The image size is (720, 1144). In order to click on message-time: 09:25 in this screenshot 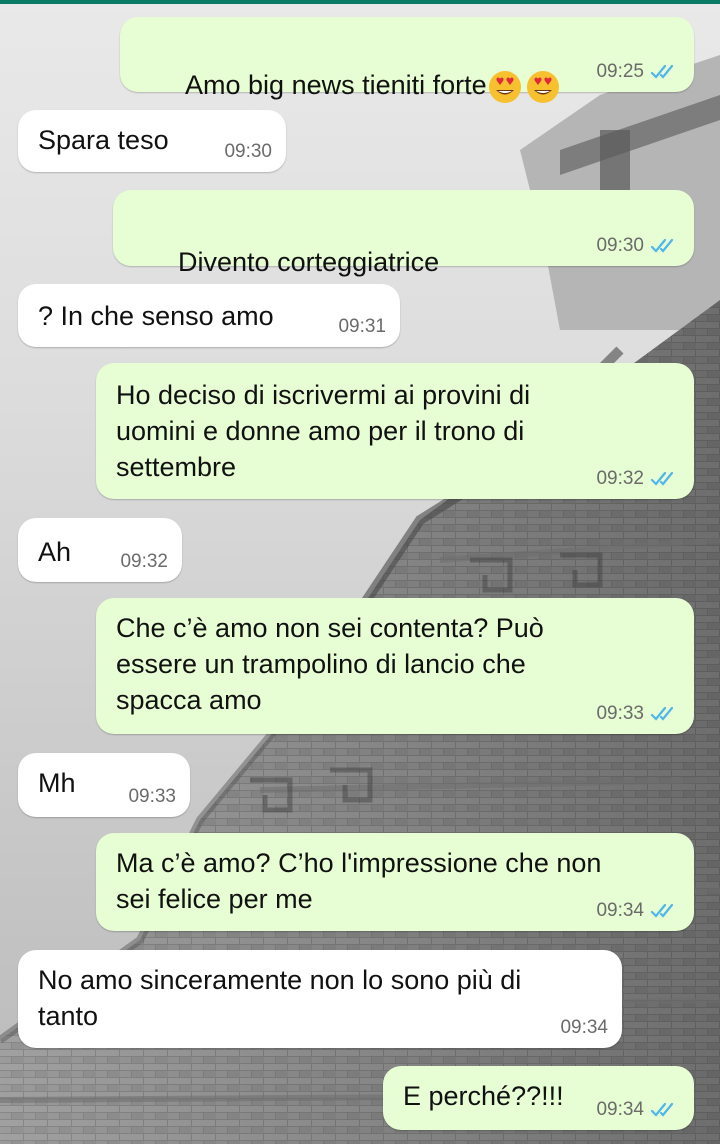, I will do `click(620, 71)`.